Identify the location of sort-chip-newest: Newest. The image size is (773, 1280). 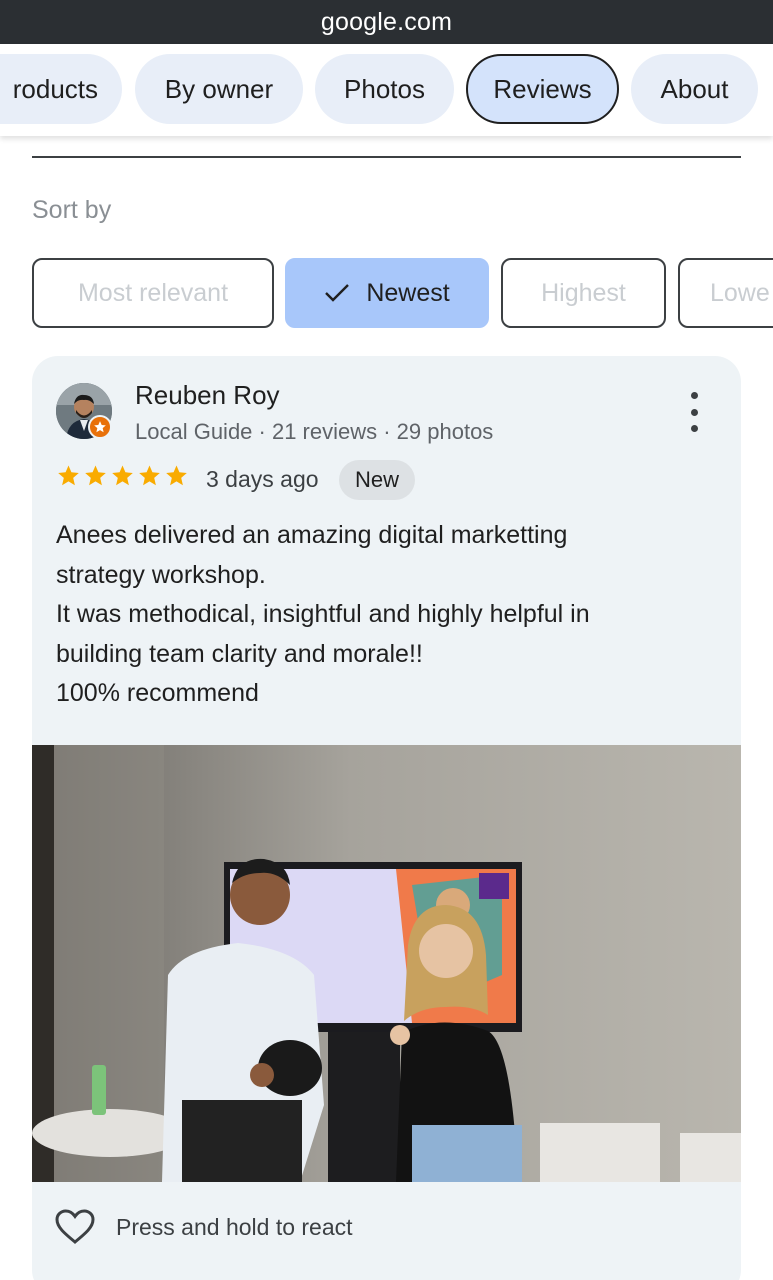
(387, 293).